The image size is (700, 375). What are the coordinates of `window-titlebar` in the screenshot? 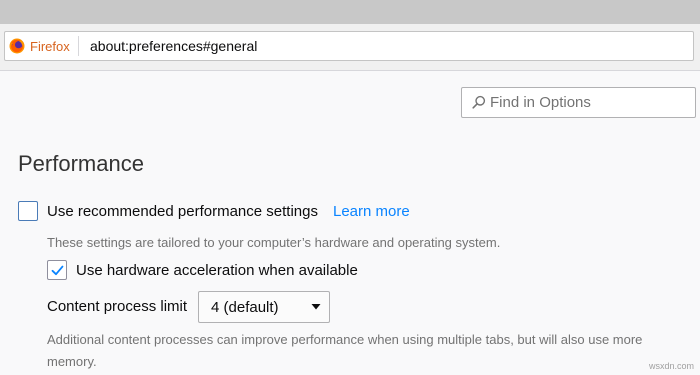 It's located at (350, 12).